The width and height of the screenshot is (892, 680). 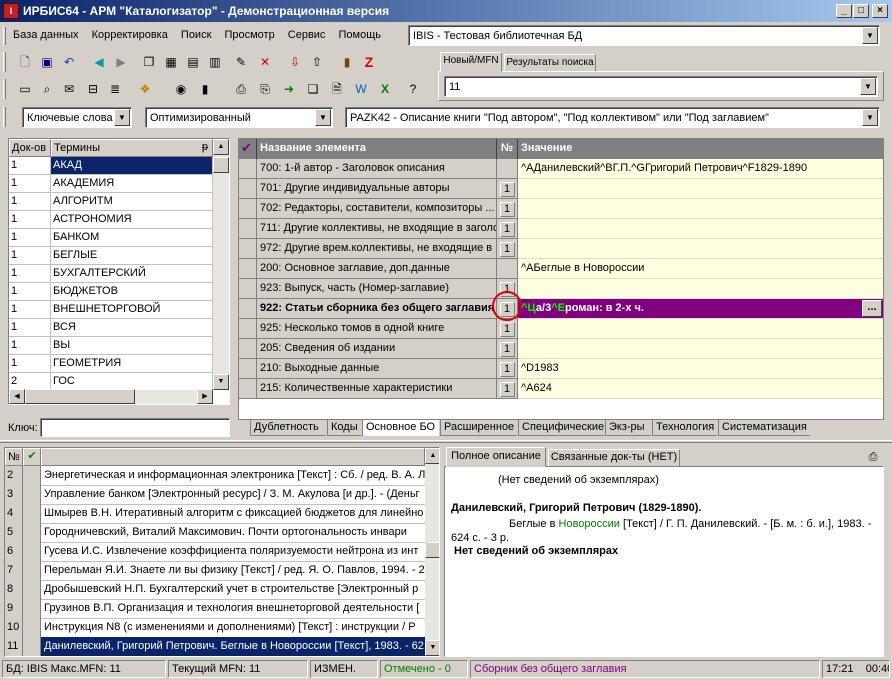 What do you see at coordinates (661, 86) in the screenshot?
I see `mfn-combo: 11 ▼` at bounding box center [661, 86].